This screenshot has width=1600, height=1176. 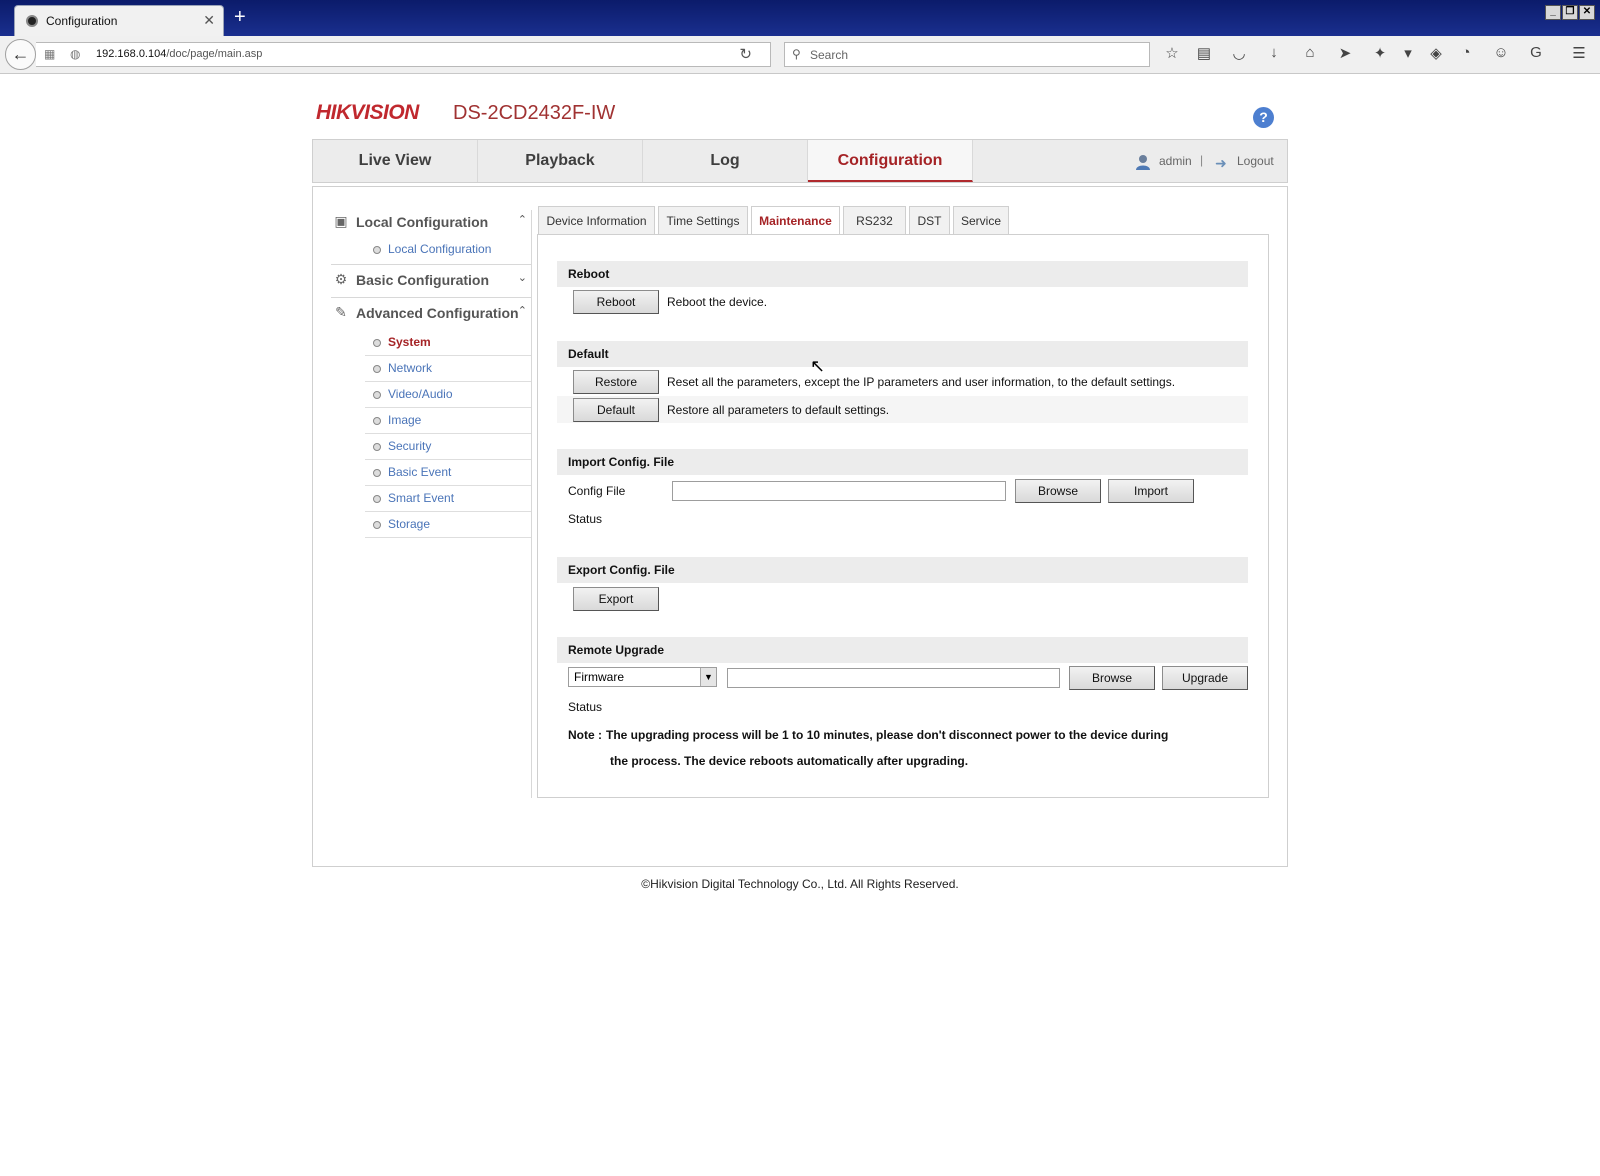 I want to click on chat-icon: ☺, so click(x=1501, y=52).